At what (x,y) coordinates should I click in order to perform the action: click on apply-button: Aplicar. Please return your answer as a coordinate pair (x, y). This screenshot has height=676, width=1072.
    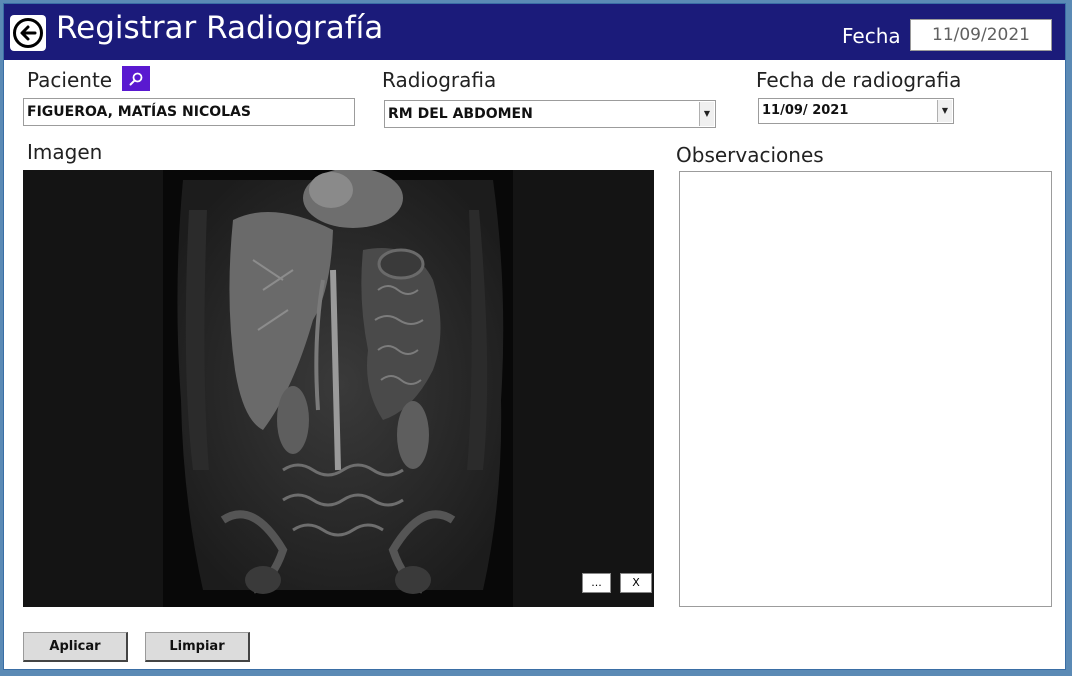
    Looking at the image, I should click on (75, 647).